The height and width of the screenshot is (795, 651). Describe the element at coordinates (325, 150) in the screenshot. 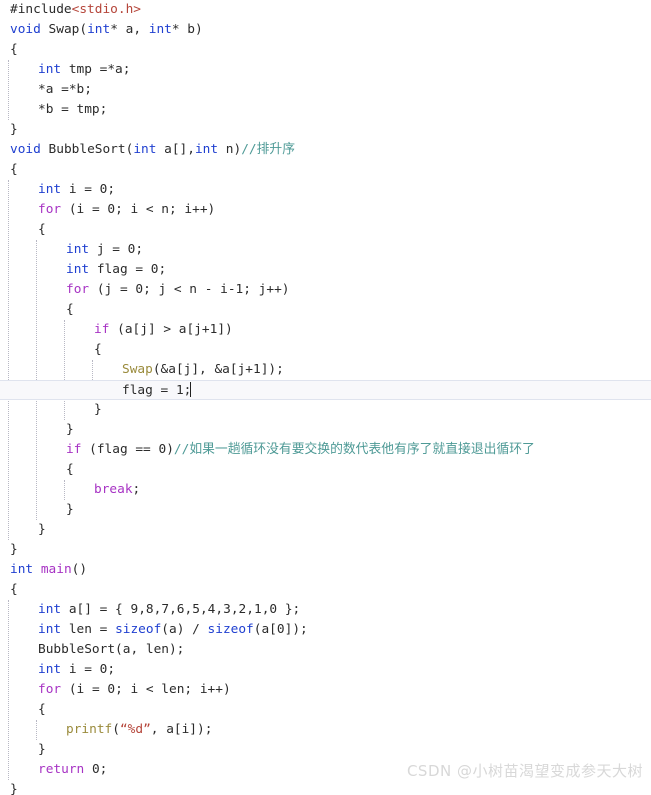

I see `code-line: void BubbleSort(int a[],int n)//排升序` at that location.